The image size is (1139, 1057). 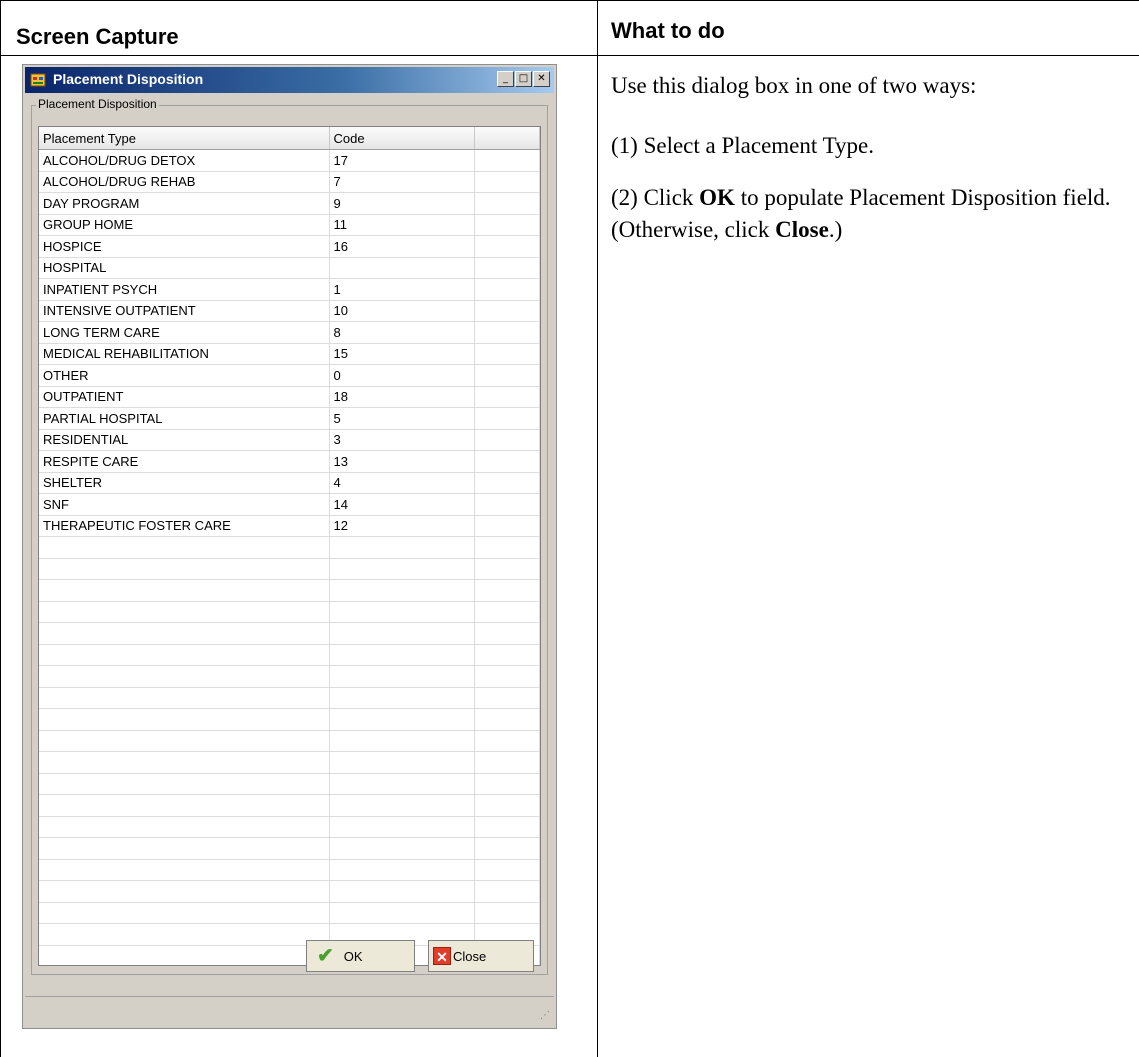 What do you see at coordinates (289, 311) in the screenshot?
I see `table-row: INTENSIVE OUTPATIENT 10` at bounding box center [289, 311].